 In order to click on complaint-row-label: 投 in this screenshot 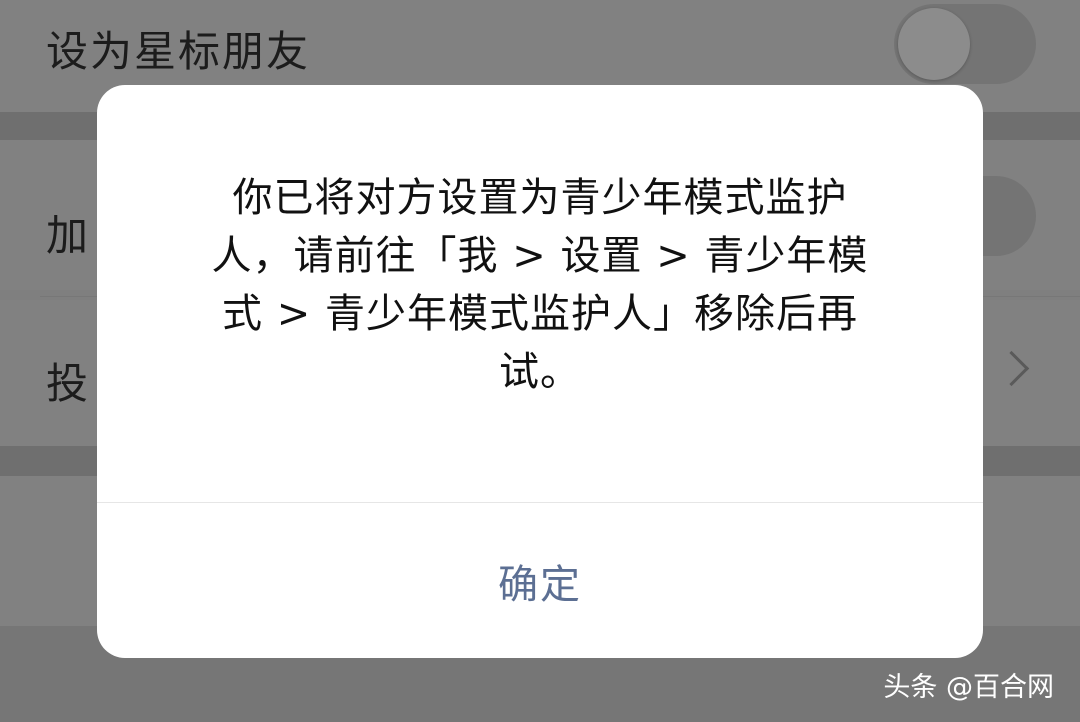, I will do `click(68, 383)`.